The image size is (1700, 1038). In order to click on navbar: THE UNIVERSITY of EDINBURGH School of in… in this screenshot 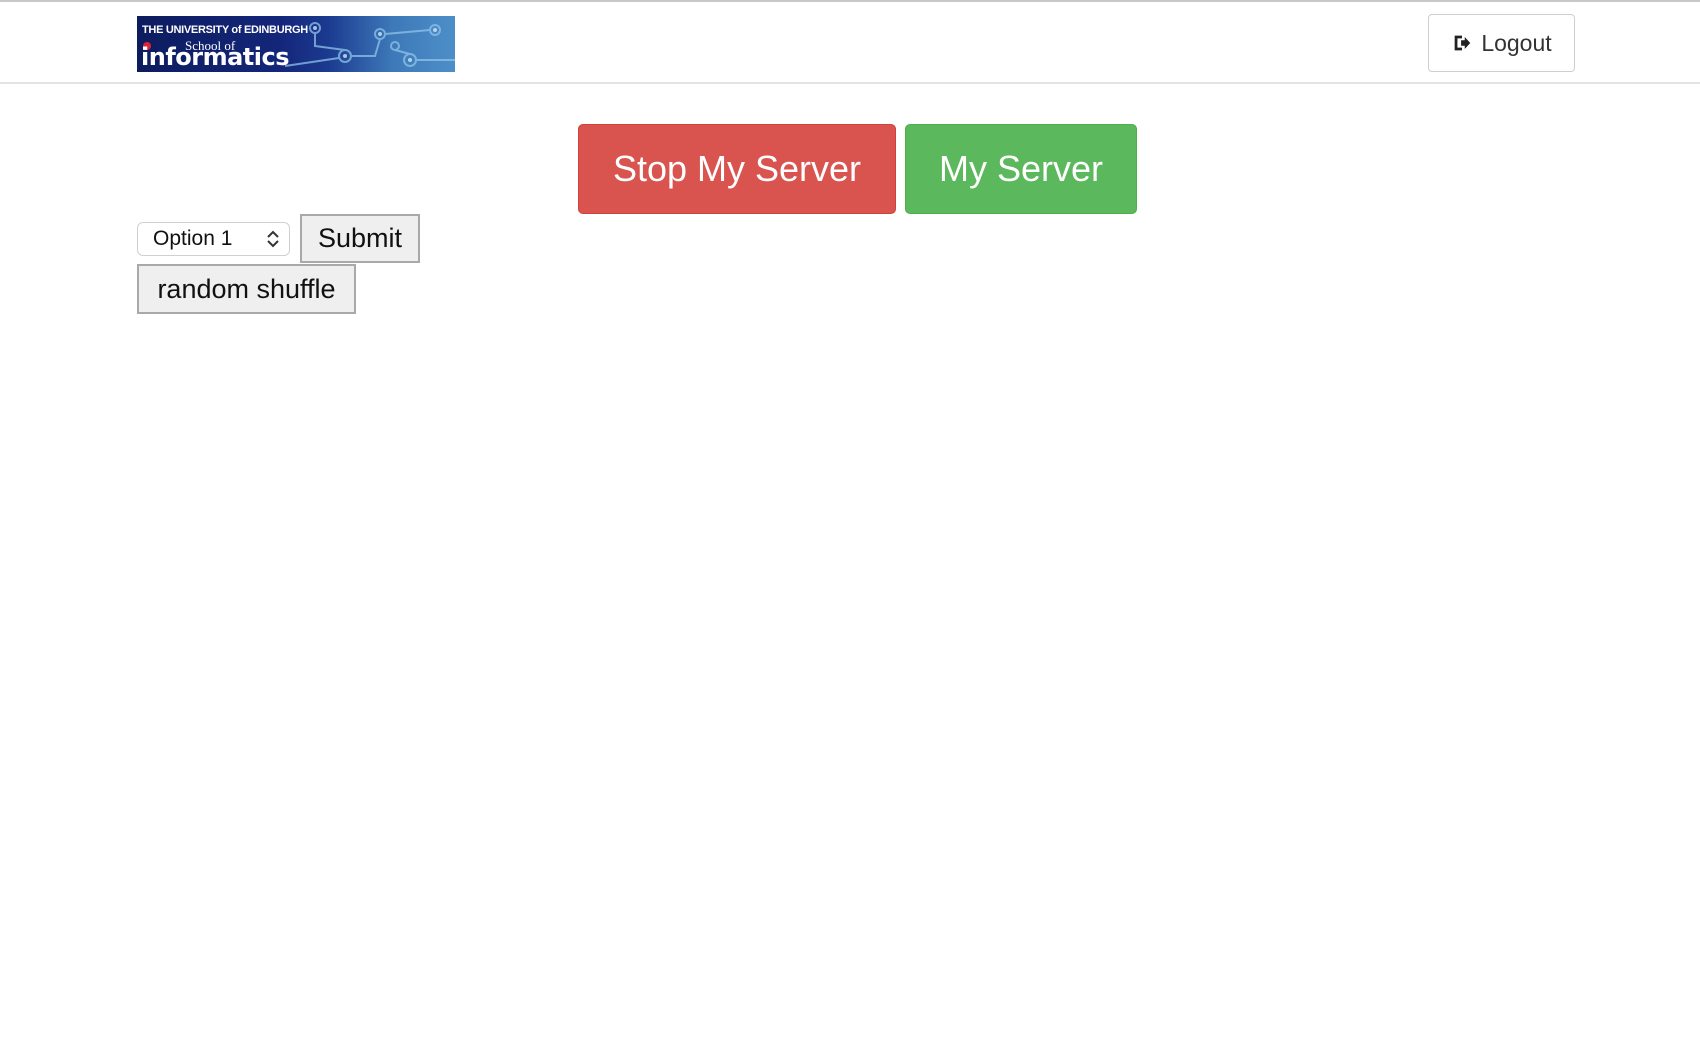, I will do `click(850, 43)`.